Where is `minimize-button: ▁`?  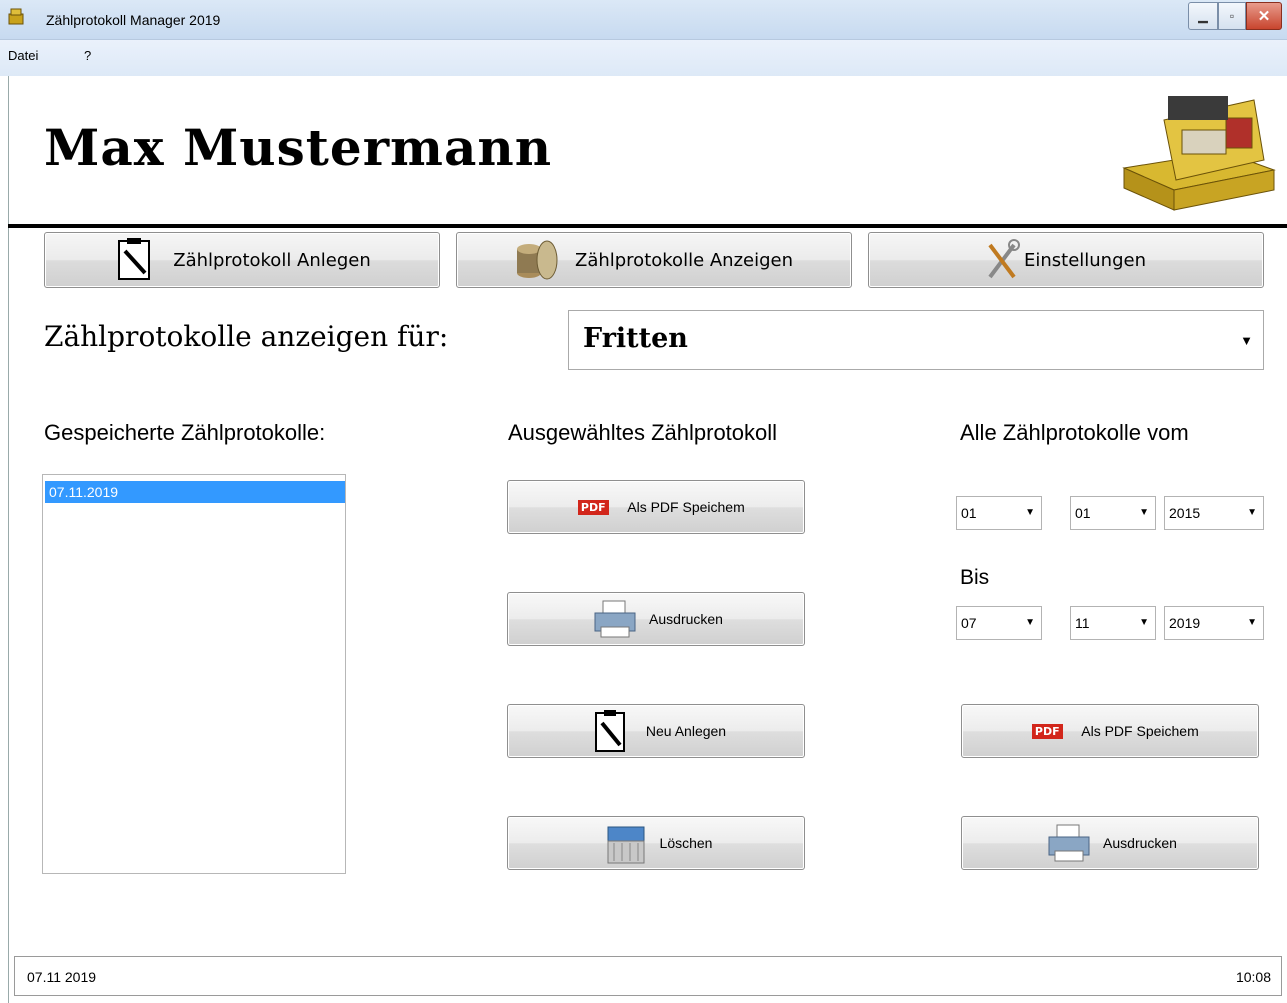 minimize-button: ▁ is located at coordinates (1203, 16).